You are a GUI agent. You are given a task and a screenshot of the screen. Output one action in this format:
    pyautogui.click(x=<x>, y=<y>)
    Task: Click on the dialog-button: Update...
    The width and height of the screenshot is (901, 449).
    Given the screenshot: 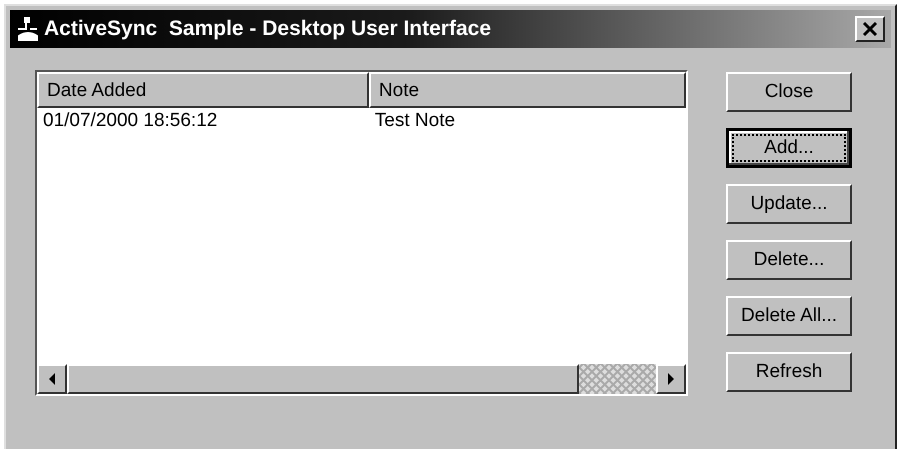 What is the action you would take?
    pyautogui.click(x=789, y=204)
    